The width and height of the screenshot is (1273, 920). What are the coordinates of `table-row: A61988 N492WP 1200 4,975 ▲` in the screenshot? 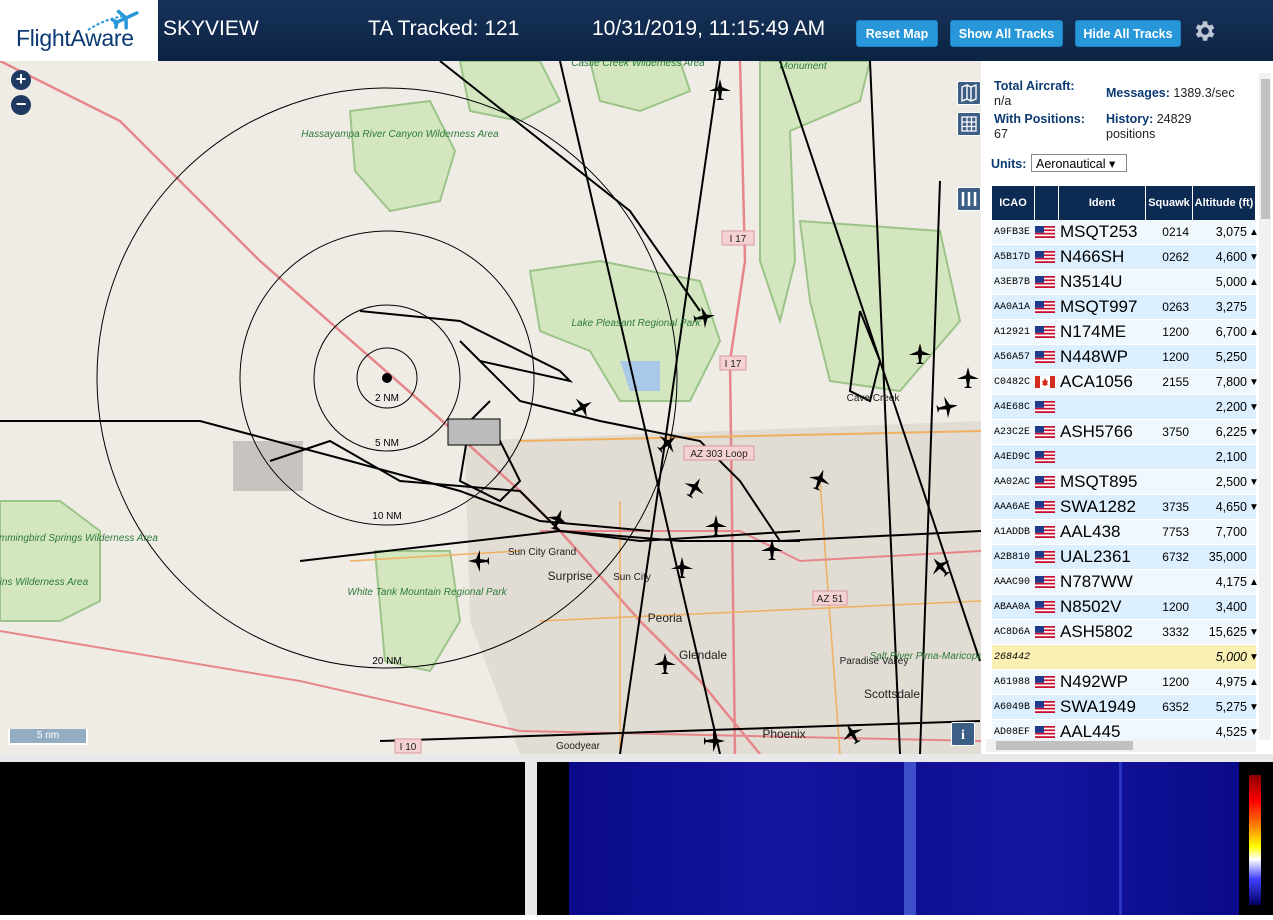 It's located at (1125, 682).